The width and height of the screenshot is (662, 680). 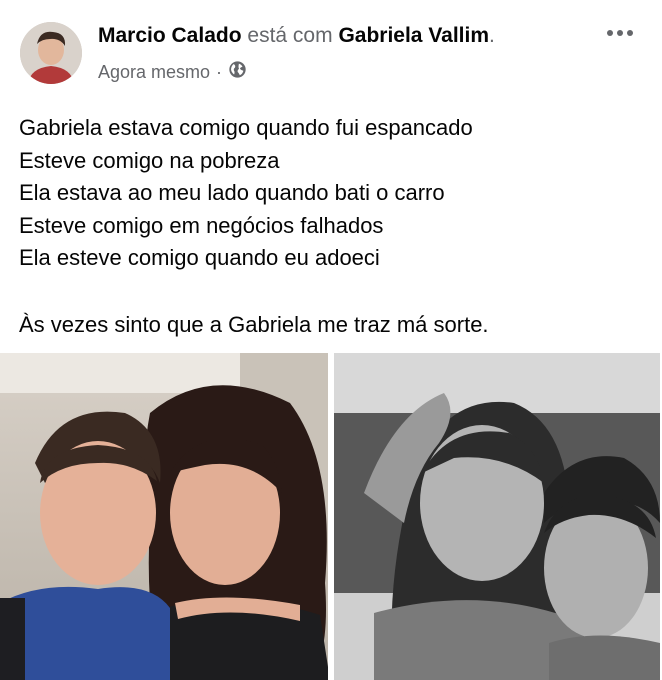 I want to click on post-meta: Agora mesmo ·, so click(x=172, y=72).